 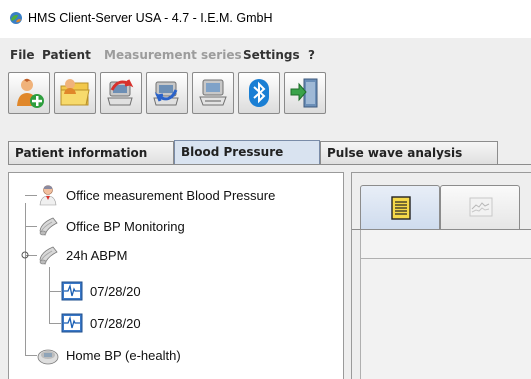 What do you see at coordinates (91, 153) in the screenshot?
I see `tab-patient-information: Patient information` at bounding box center [91, 153].